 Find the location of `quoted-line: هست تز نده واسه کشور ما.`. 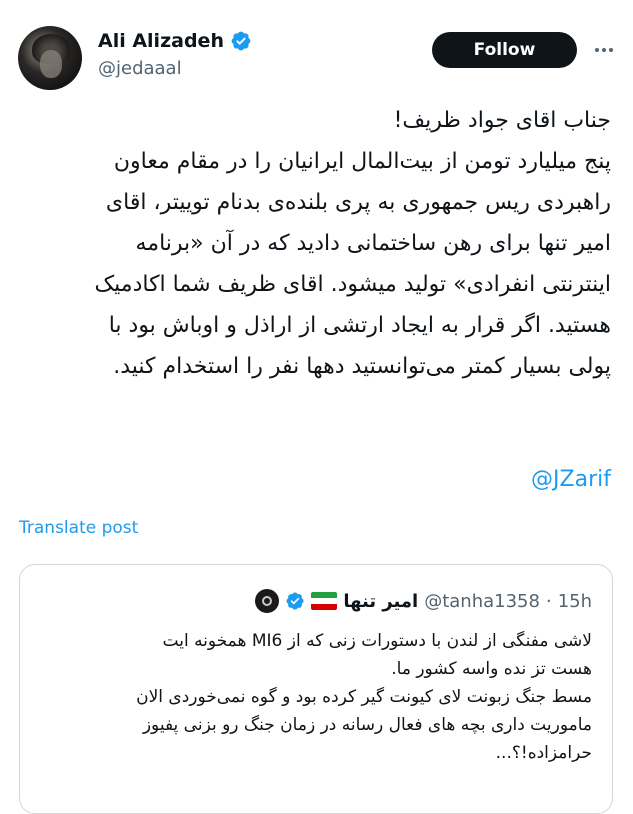

quoted-line: هست تز نده واسه کشور ما. is located at coordinates (491, 669).